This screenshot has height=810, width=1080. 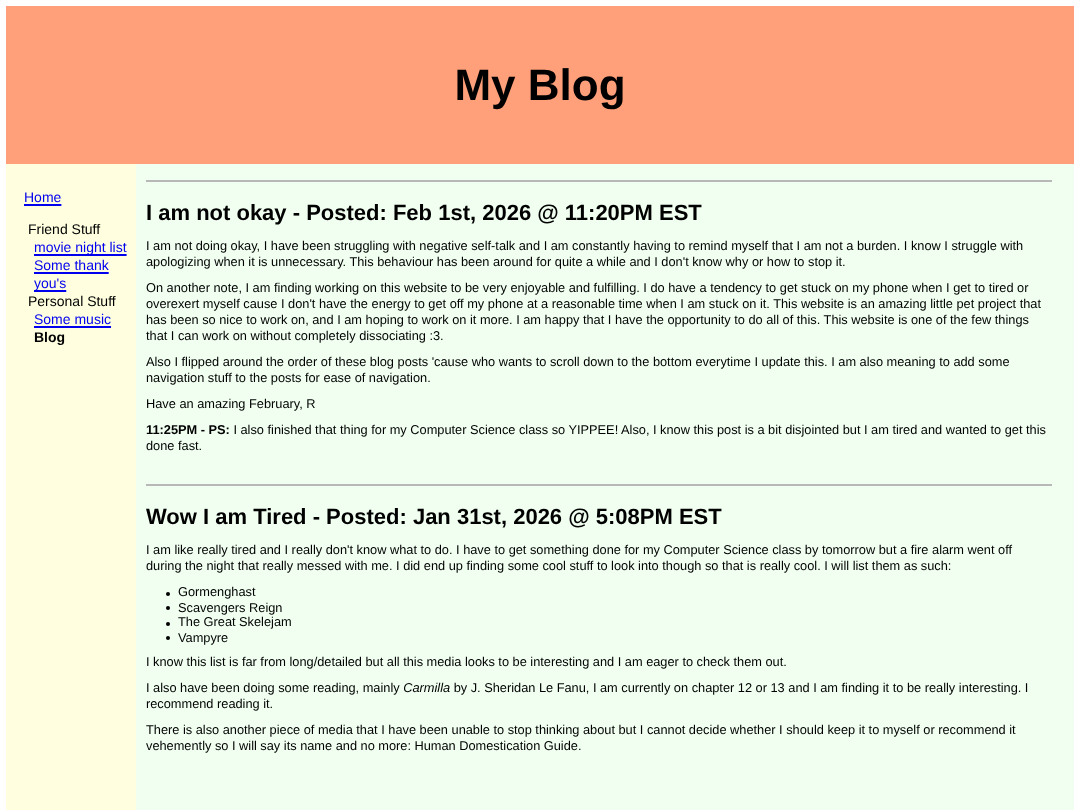 What do you see at coordinates (425, 215) in the screenshot?
I see `post-title: I am not okay - Posted: Feb 1st, 2026 @ 11:20PM EST` at bounding box center [425, 215].